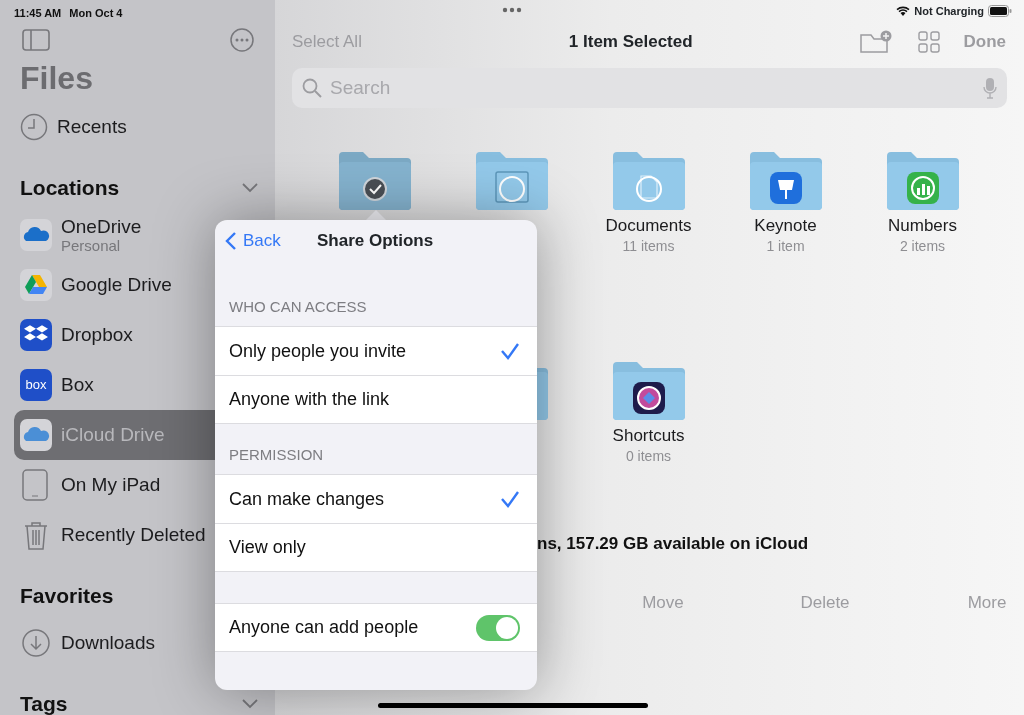 The height and width of the screenshot is (715, 1024). What do you see at coordinates (949, 11) in the screenshot?
I see `charging-status: Not Charging` at bounding box center [949, 11].